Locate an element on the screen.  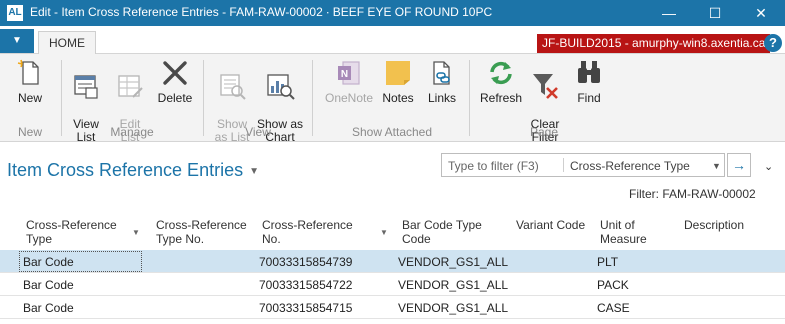
column-header-variant-code: Variant Code is located at coordinates (556, 225).